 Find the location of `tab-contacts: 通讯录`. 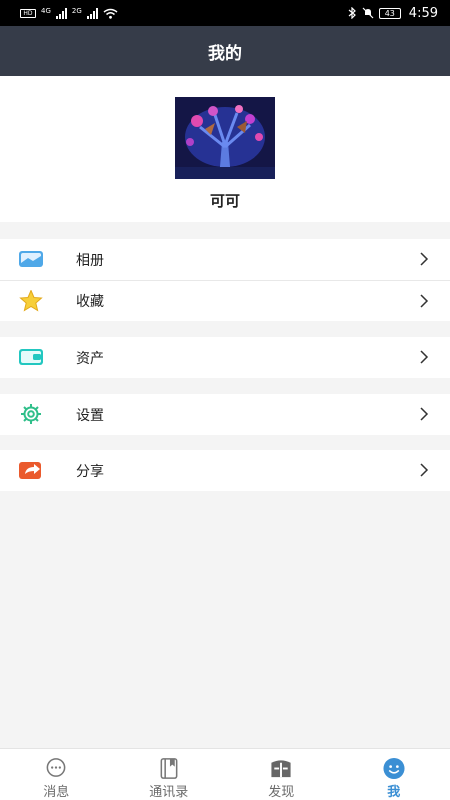

tab-contacts: 通讯录 is located at coordinates (169, 774).